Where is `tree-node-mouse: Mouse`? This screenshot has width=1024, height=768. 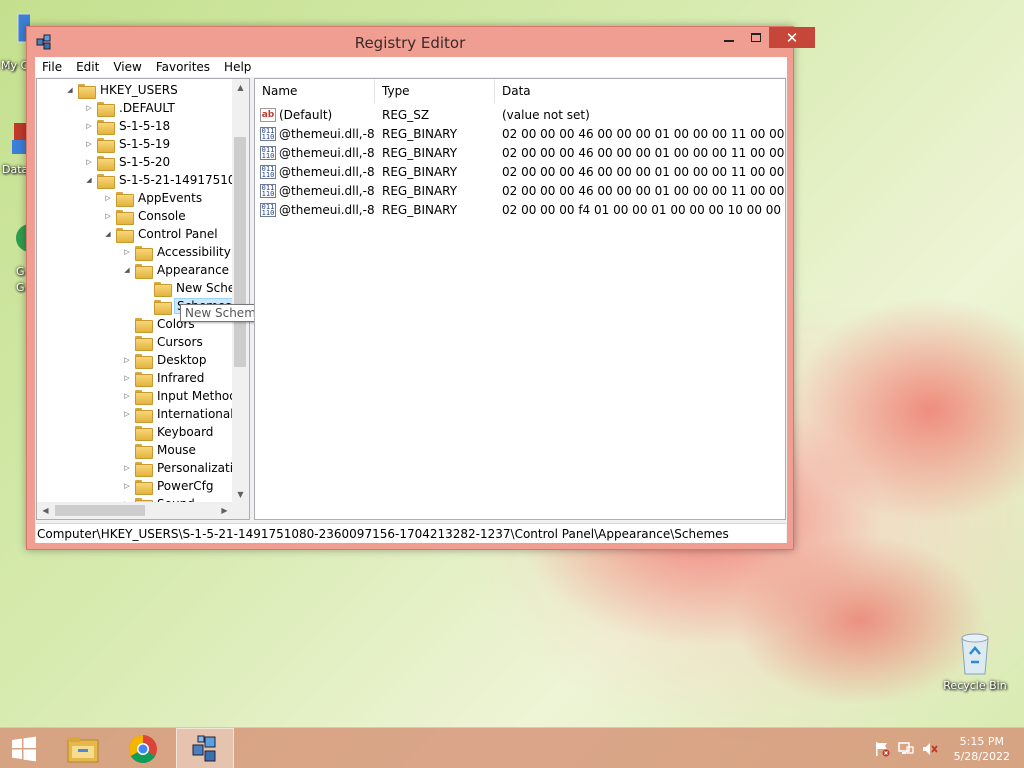
tree-node-mouse: Mouse is located at coordinates (160, 450).